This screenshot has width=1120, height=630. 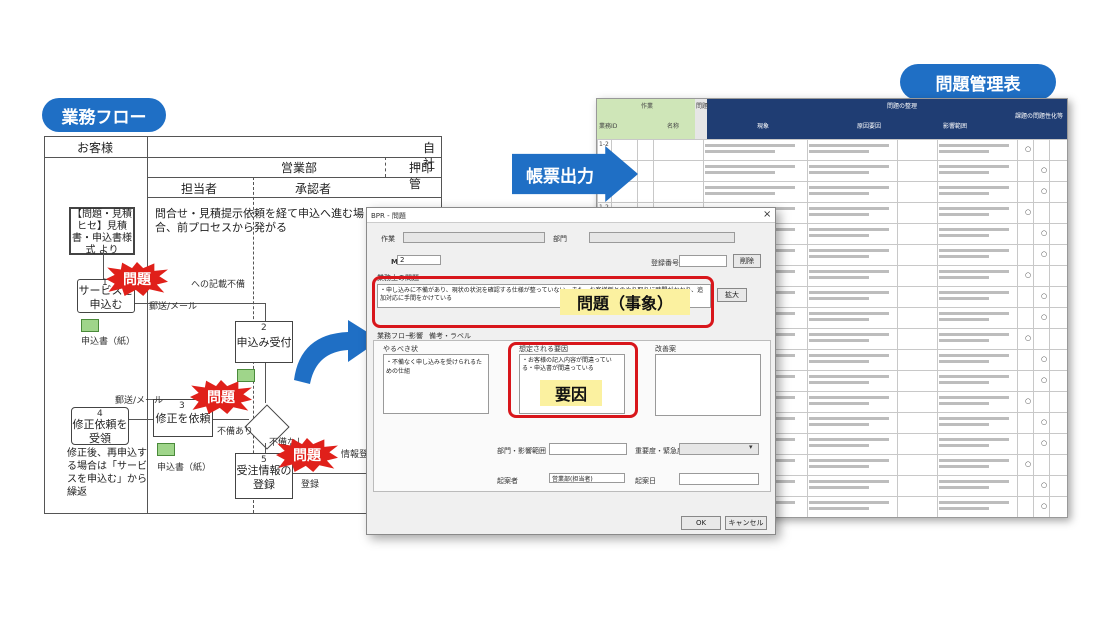 I want to click on dialog-title: BPR - 問題, so click(x=388, y=216).